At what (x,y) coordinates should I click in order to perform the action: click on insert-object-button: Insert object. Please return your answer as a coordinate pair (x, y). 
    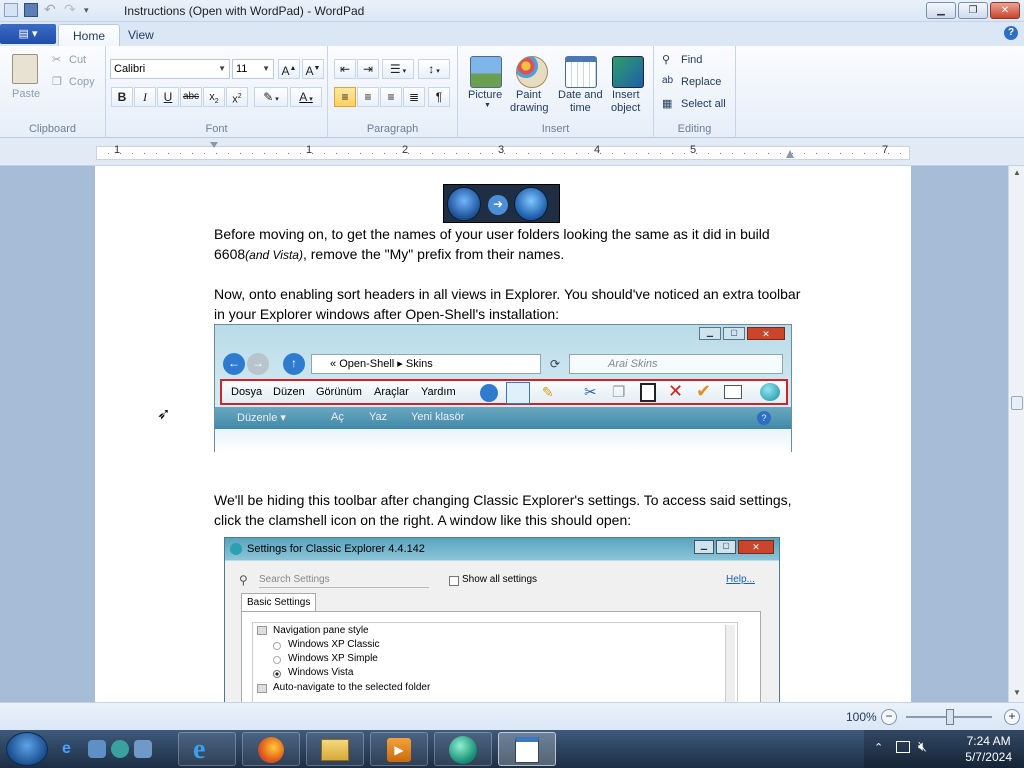
    Looking at the image, I should click on (628, 84).